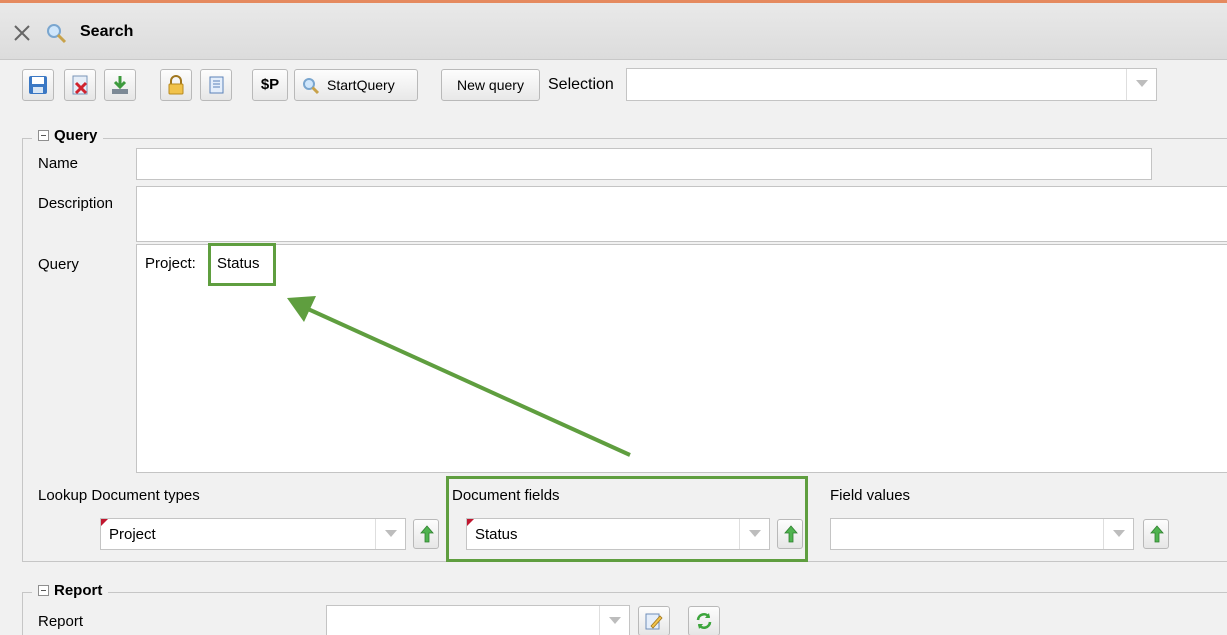 Image resolution: width=1227 pixels, height=635 pixels. What do you see at coordinates (870, 495) in the screenshot?
I see `field-values-label: Field values` at bounding box center [870, 495].